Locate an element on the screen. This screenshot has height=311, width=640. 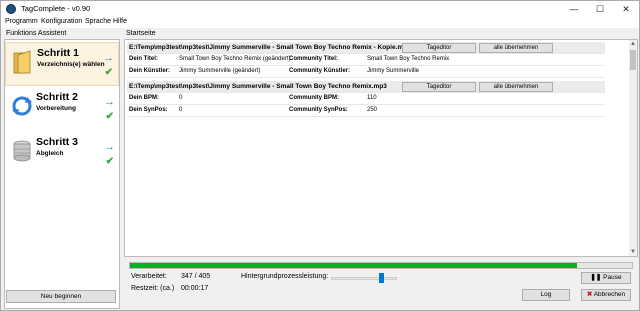
field-value: Small Town Boy Techno Remix is located at coordinates (408, 59).